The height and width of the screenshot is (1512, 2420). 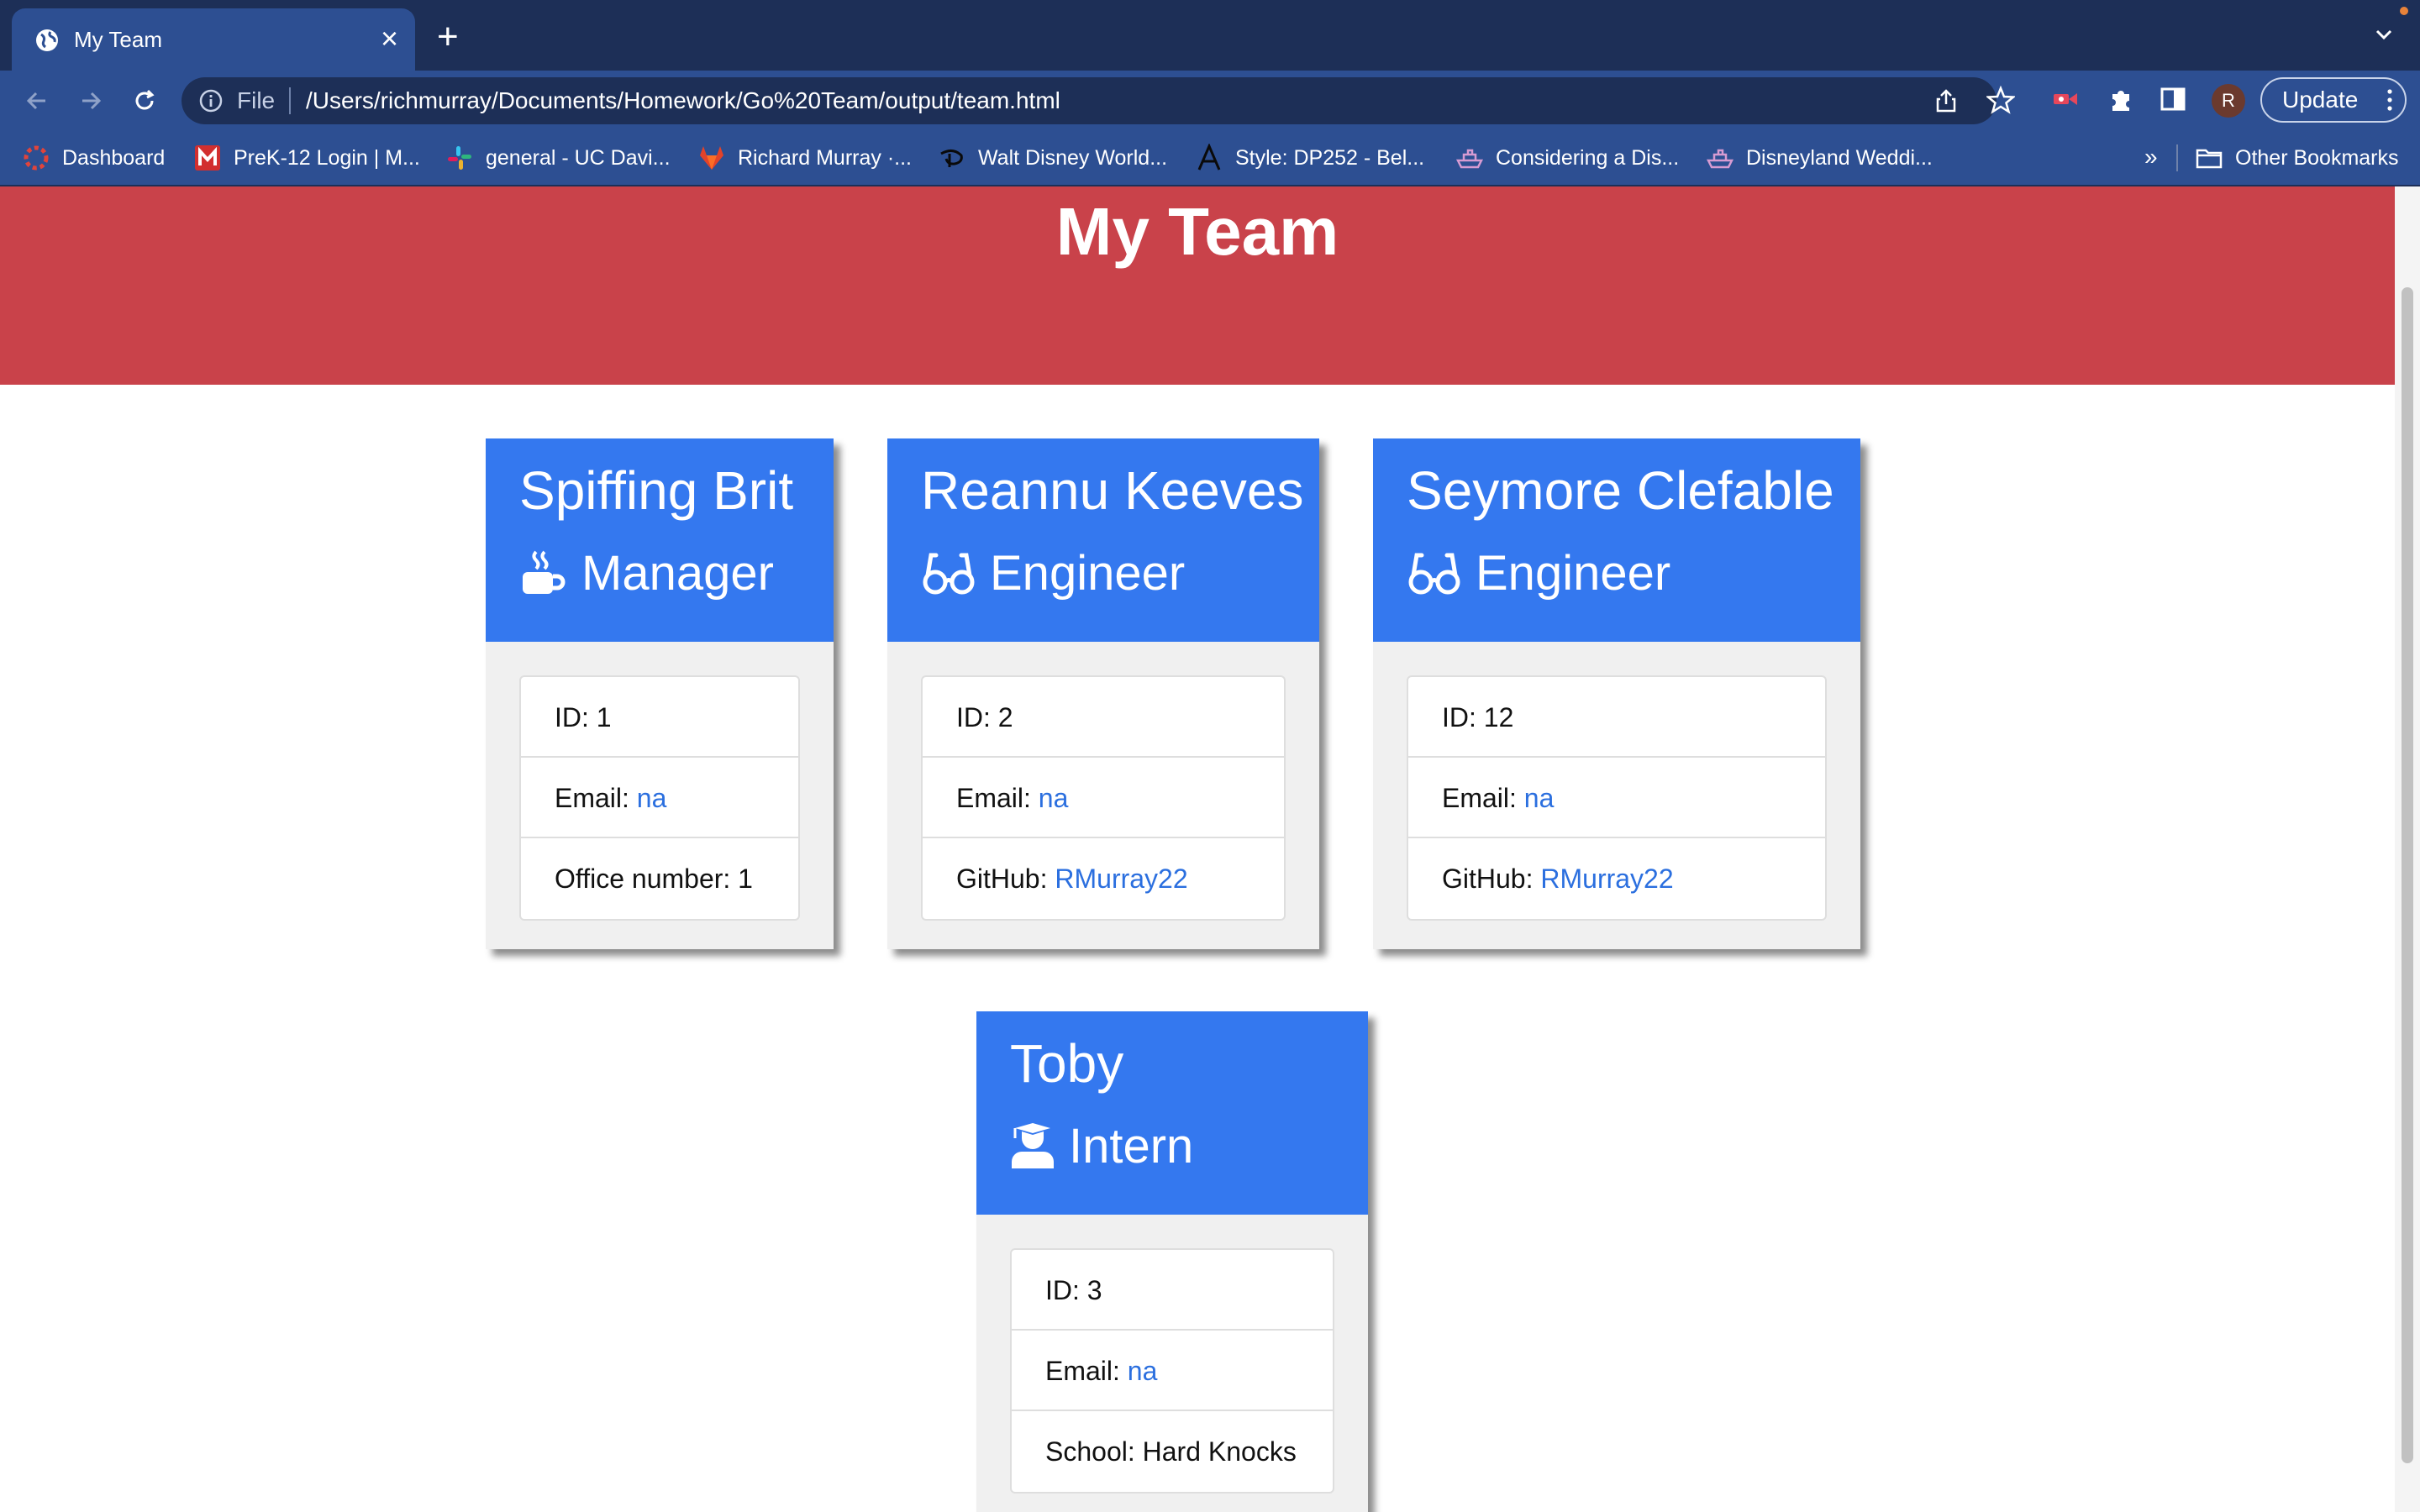 What do you see at coordinates (2151, 157) in the screenshot?
I see `bookmarks-overflow-button: »` at bounding box center [2151, 157].